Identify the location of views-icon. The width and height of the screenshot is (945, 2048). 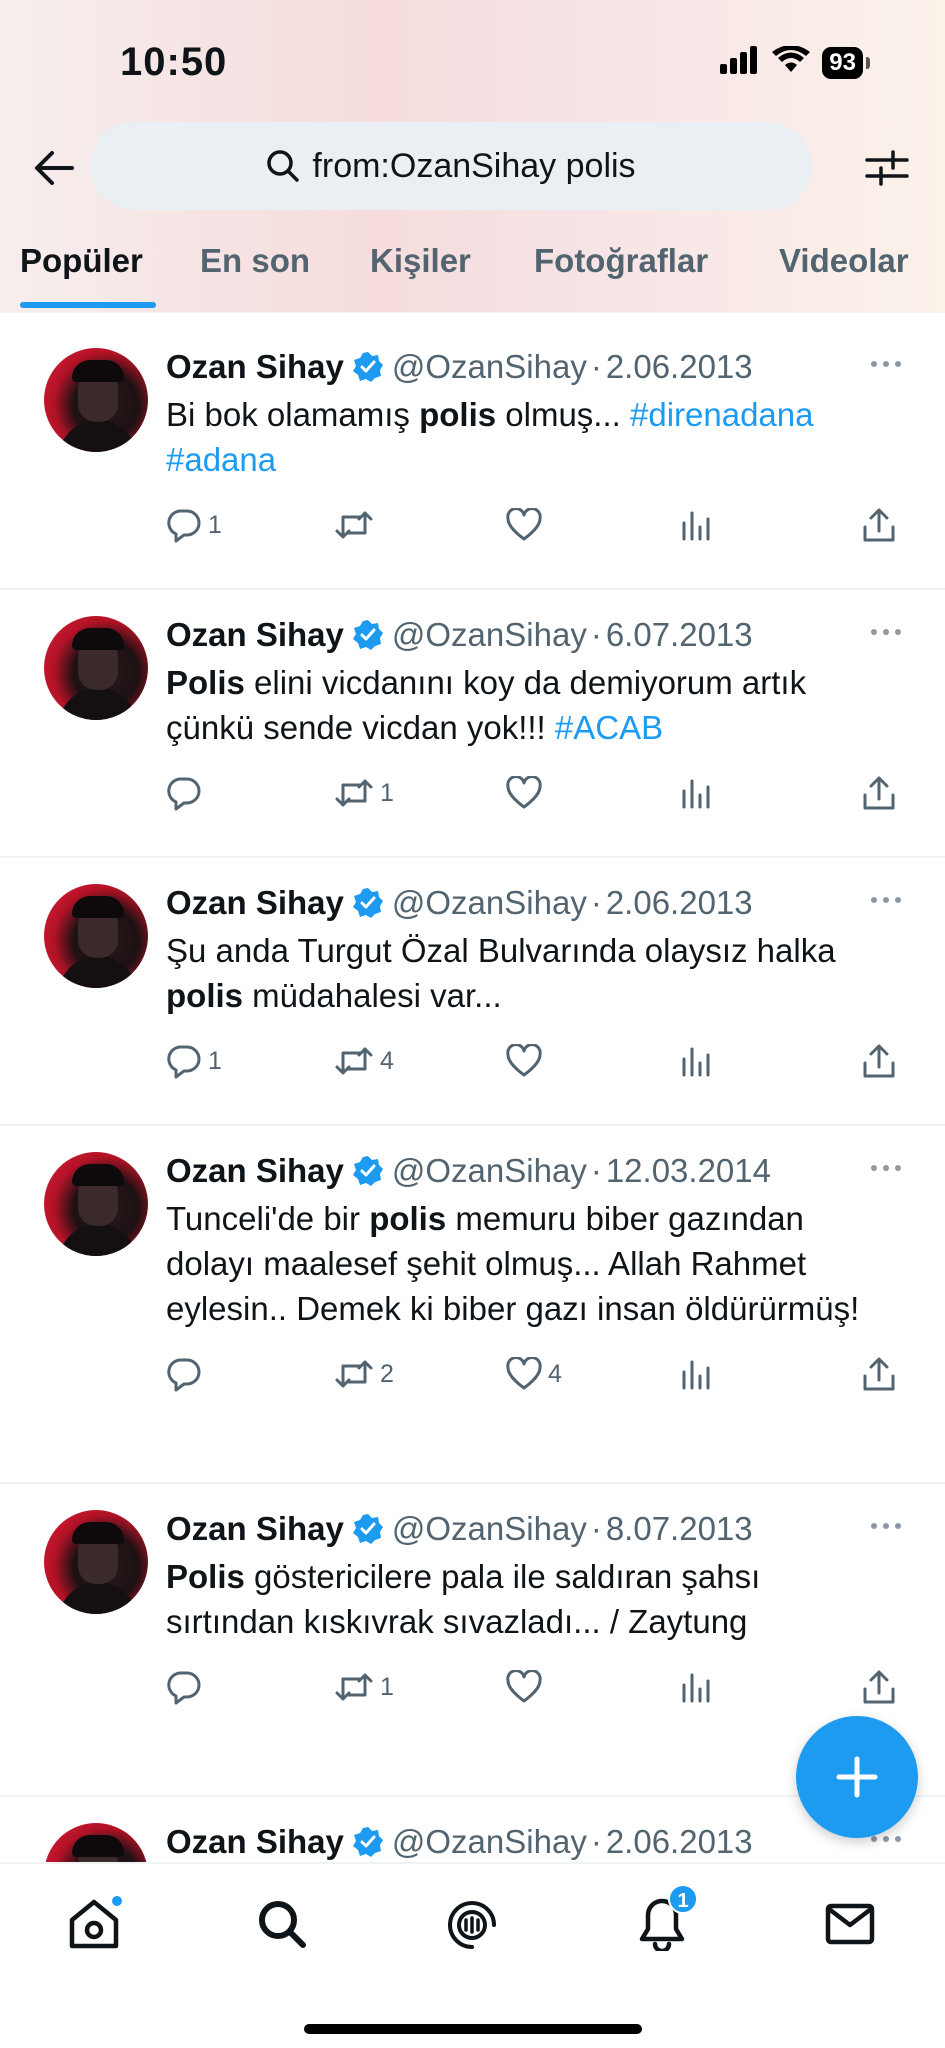
(696, 1688).